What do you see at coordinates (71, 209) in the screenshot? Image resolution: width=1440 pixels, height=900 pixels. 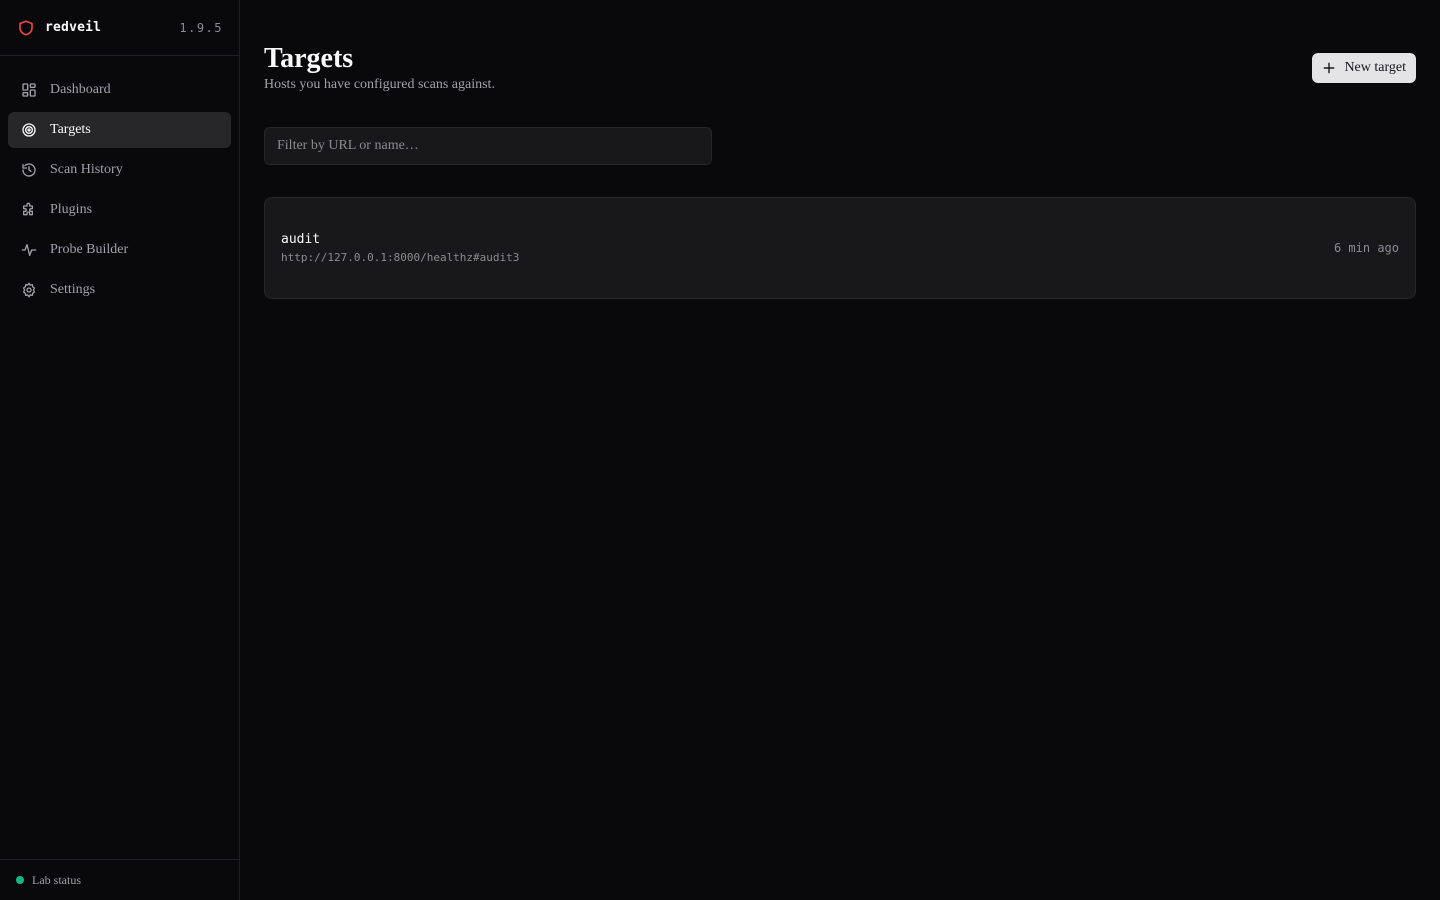 I see `sidebar-item-label: Plugins` at bounding box center [71, 209].